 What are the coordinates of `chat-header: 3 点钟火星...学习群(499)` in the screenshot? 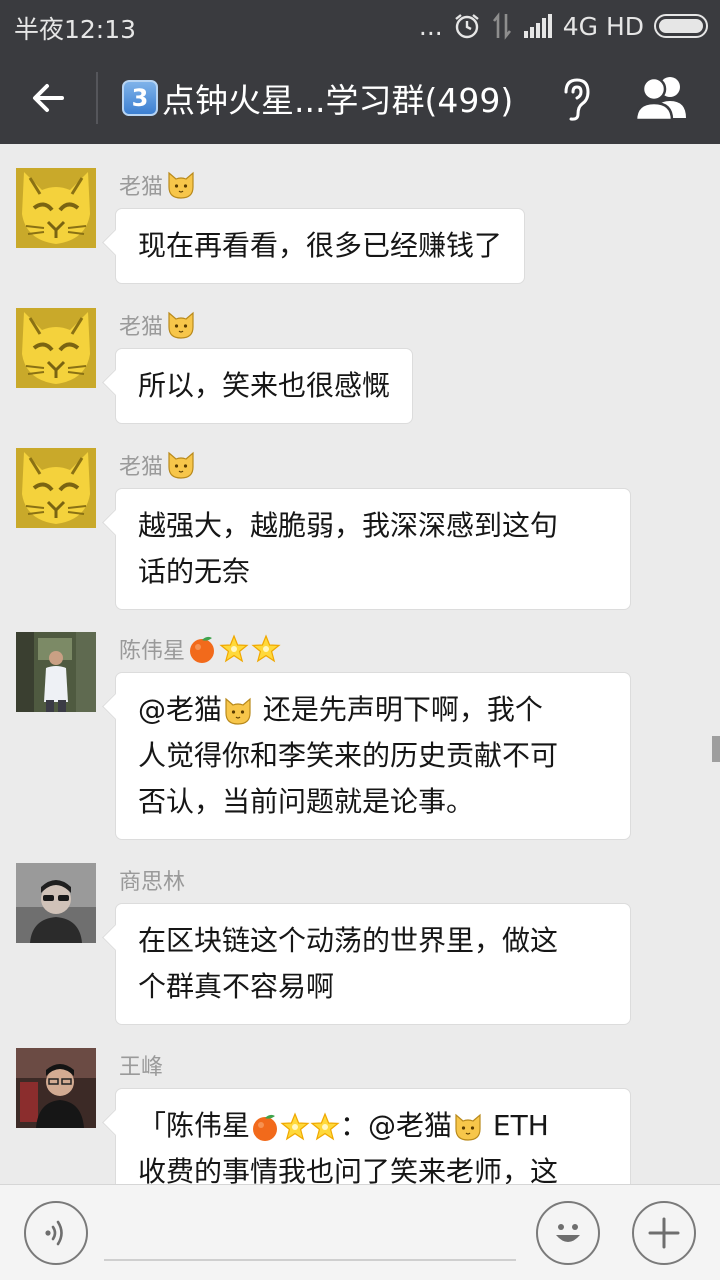 It's located at (360, 98).